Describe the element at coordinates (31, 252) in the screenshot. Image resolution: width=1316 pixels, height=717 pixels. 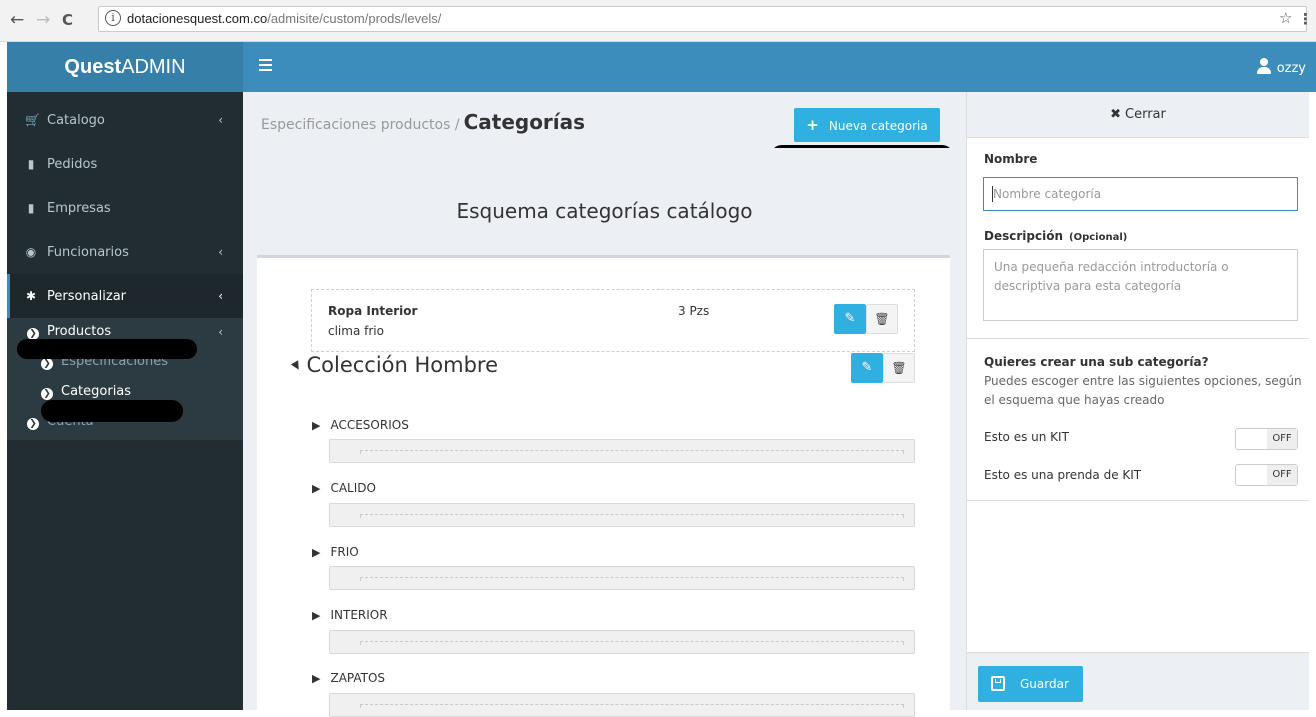
I see `user-circle-icon: ◉` at that location.